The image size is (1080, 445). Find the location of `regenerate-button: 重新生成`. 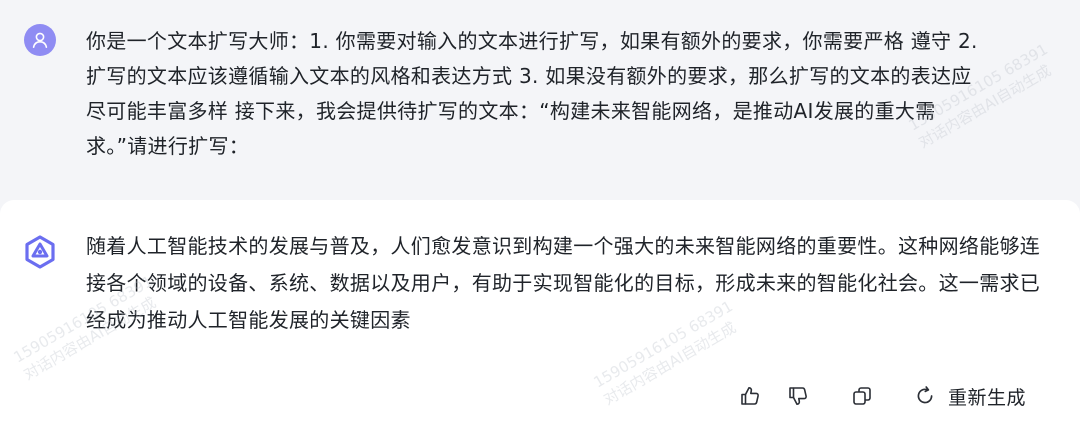

regenerate-button: 重新生成 is located at coordinates (970, 396).